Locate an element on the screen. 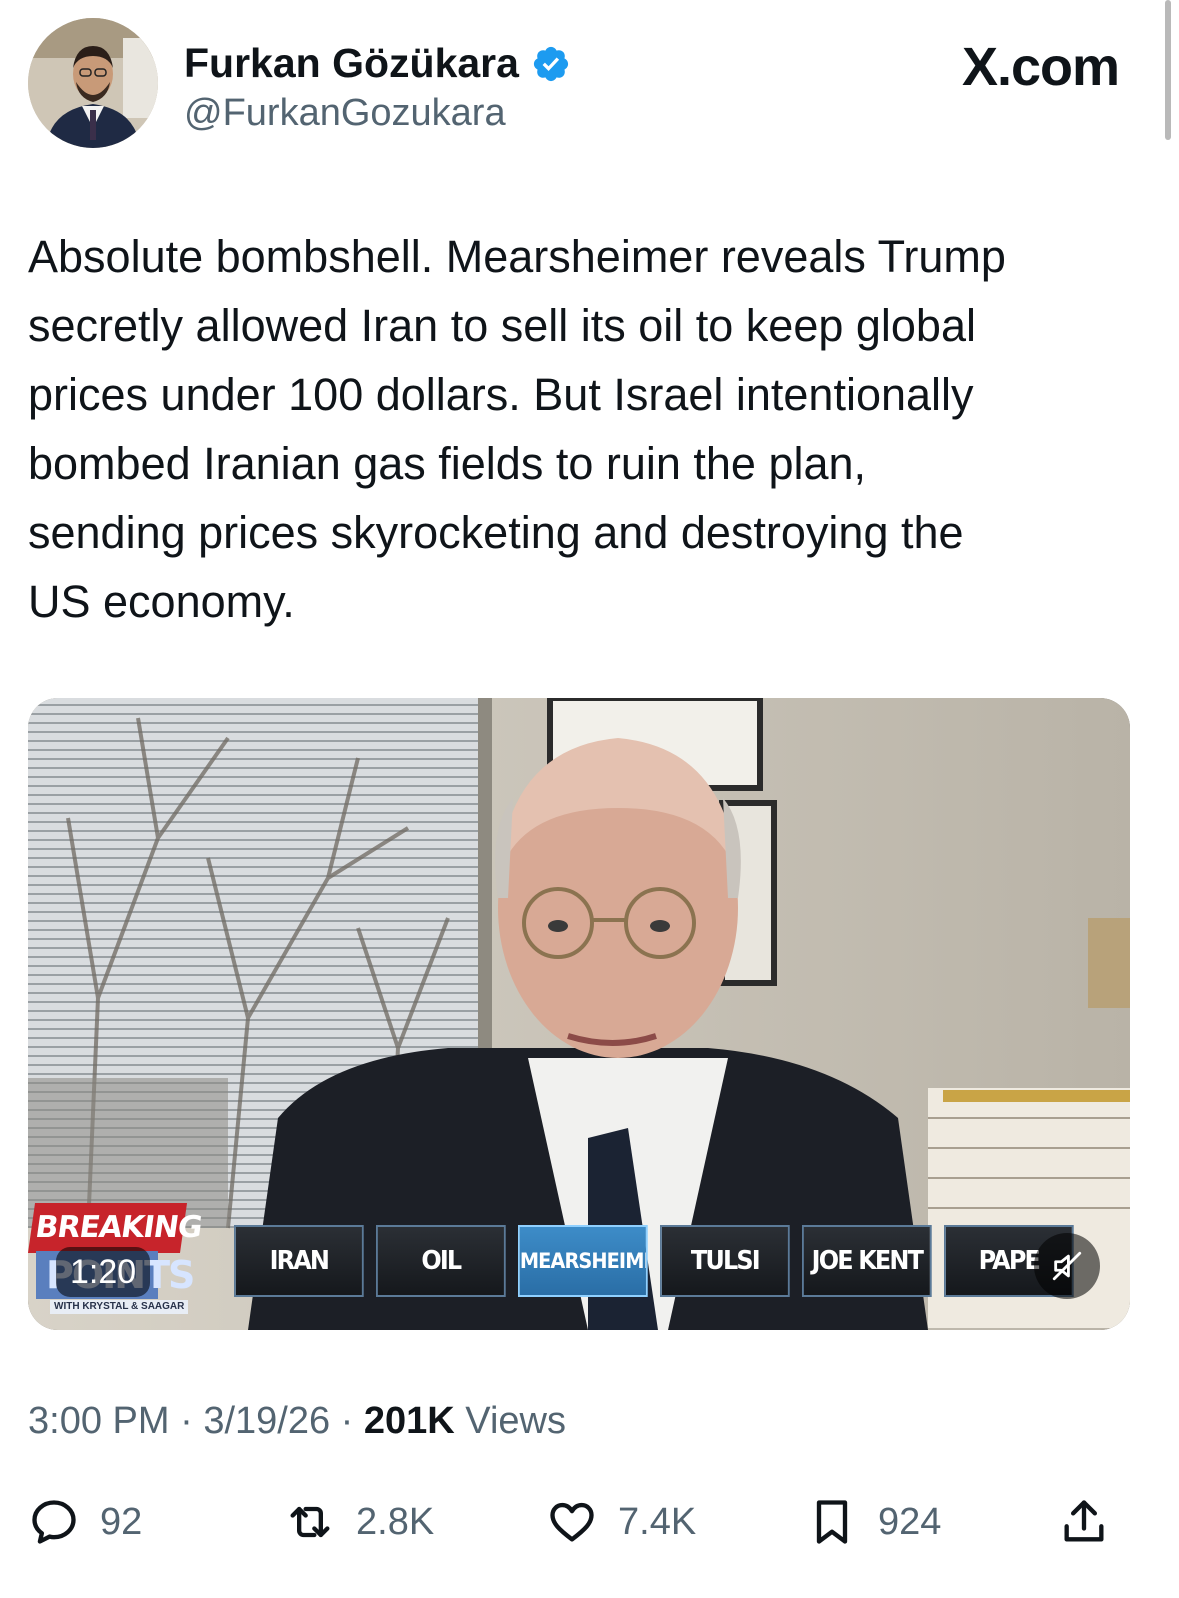 The width and height of the screenshot is (1179, 1598). topic-tag-active: MEARSHEIMER is located at coordinates (583, 1261).